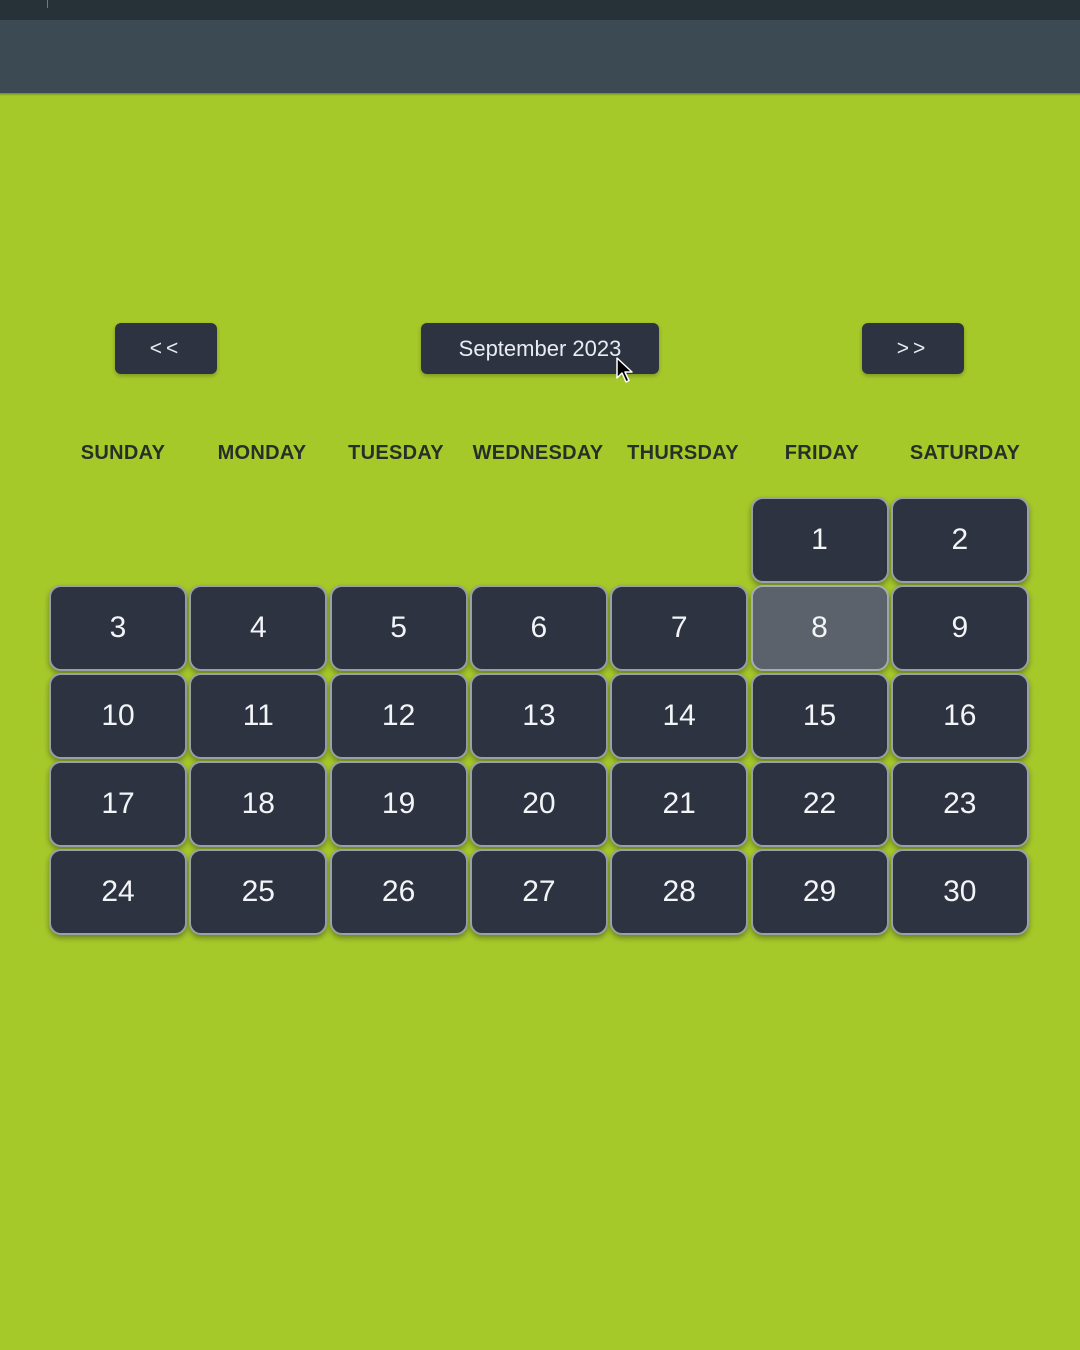  What do you see at coordinates (959, 540) in the screenshot?
I see `day-cell: 2` at bounding box center [959, 540].